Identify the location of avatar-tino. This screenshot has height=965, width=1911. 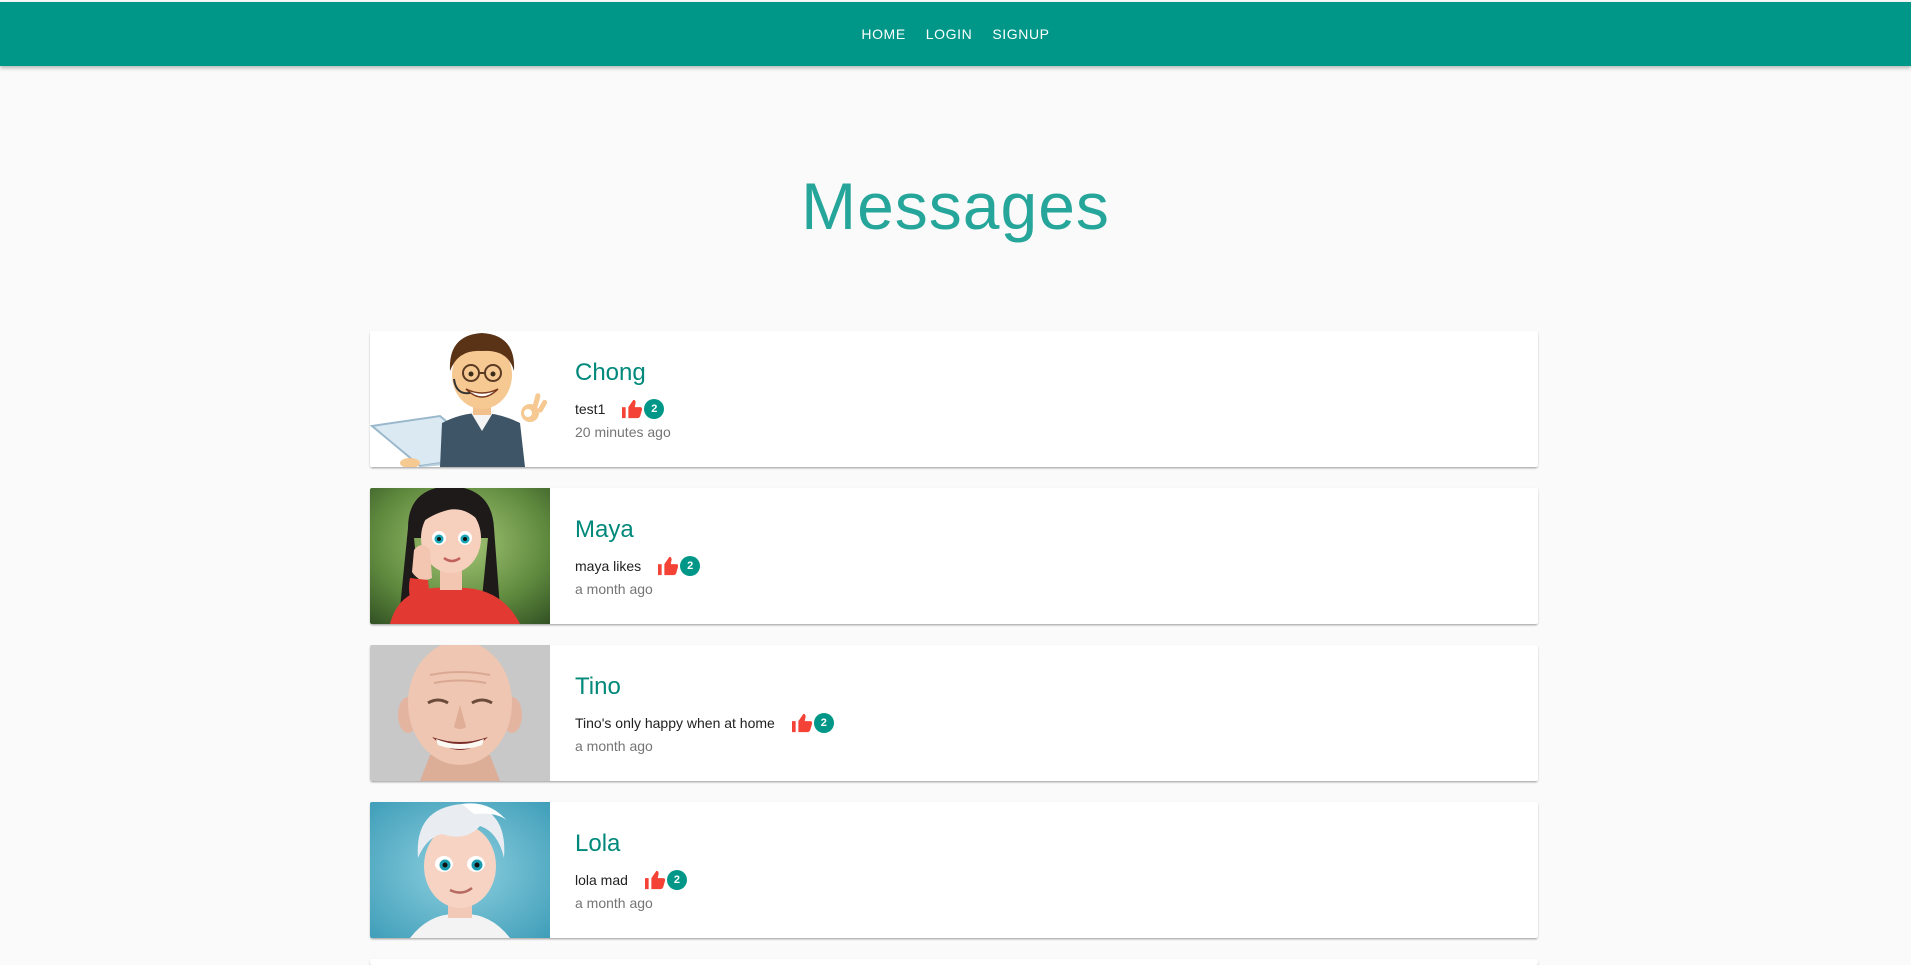
(460, 713).